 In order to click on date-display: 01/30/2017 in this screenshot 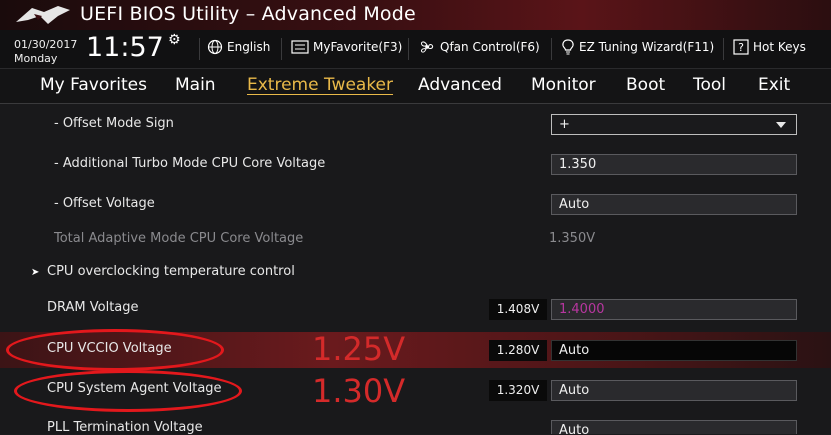, I will do `click(46, 44)`.